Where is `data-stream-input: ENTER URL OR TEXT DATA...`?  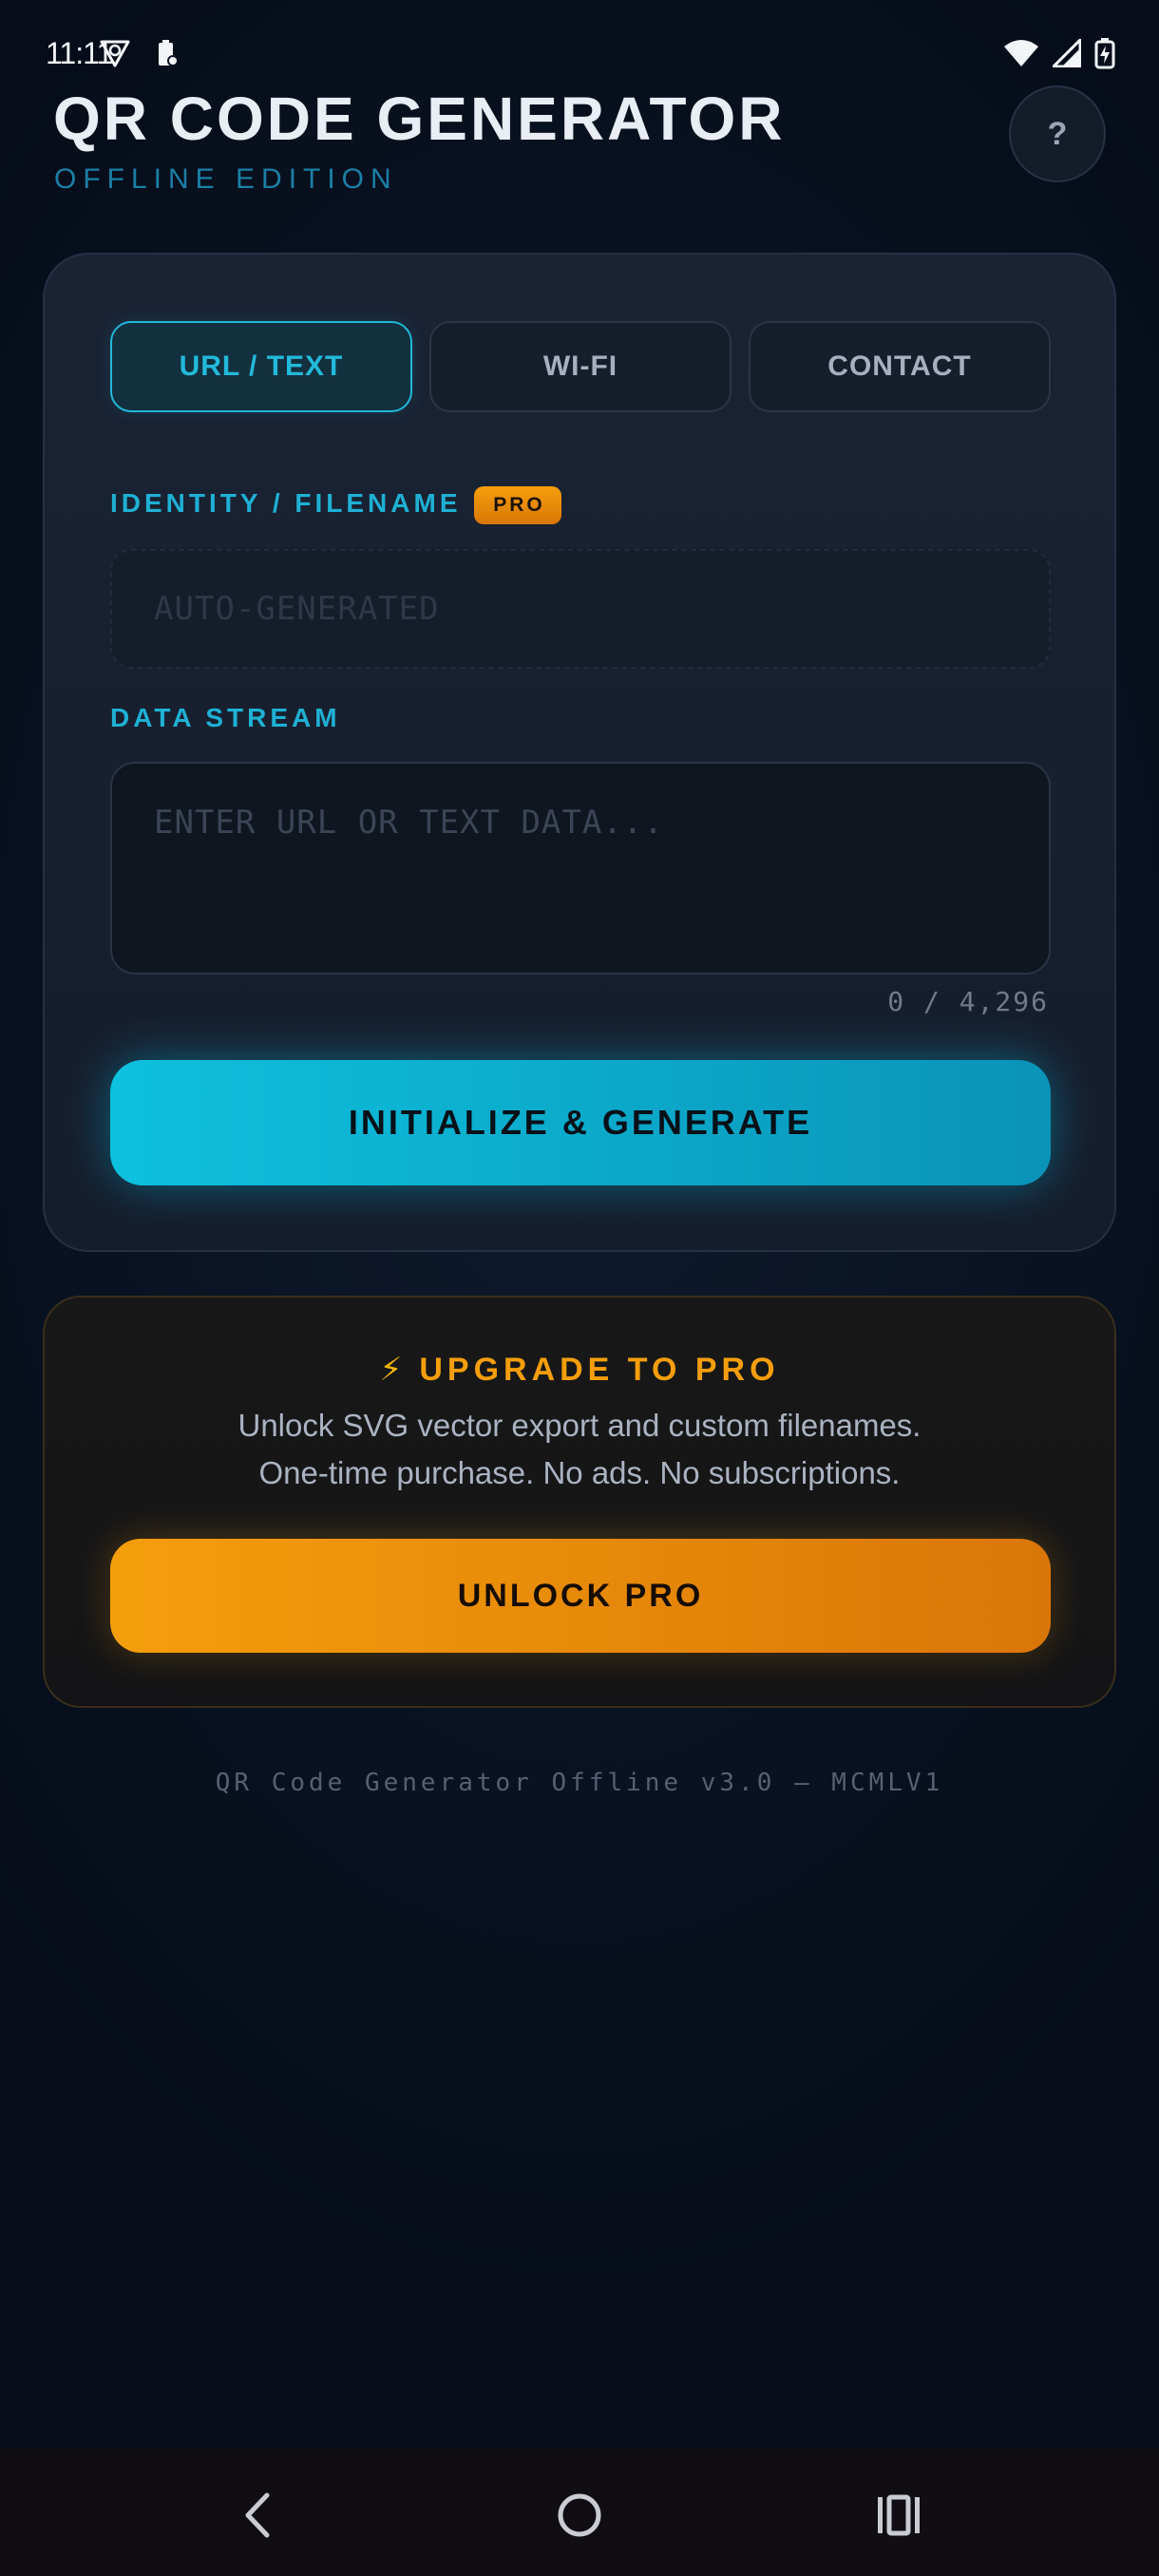
data-stream-input: ENTER URL OR TEXT DATA... is located at coordinates (580, 868).